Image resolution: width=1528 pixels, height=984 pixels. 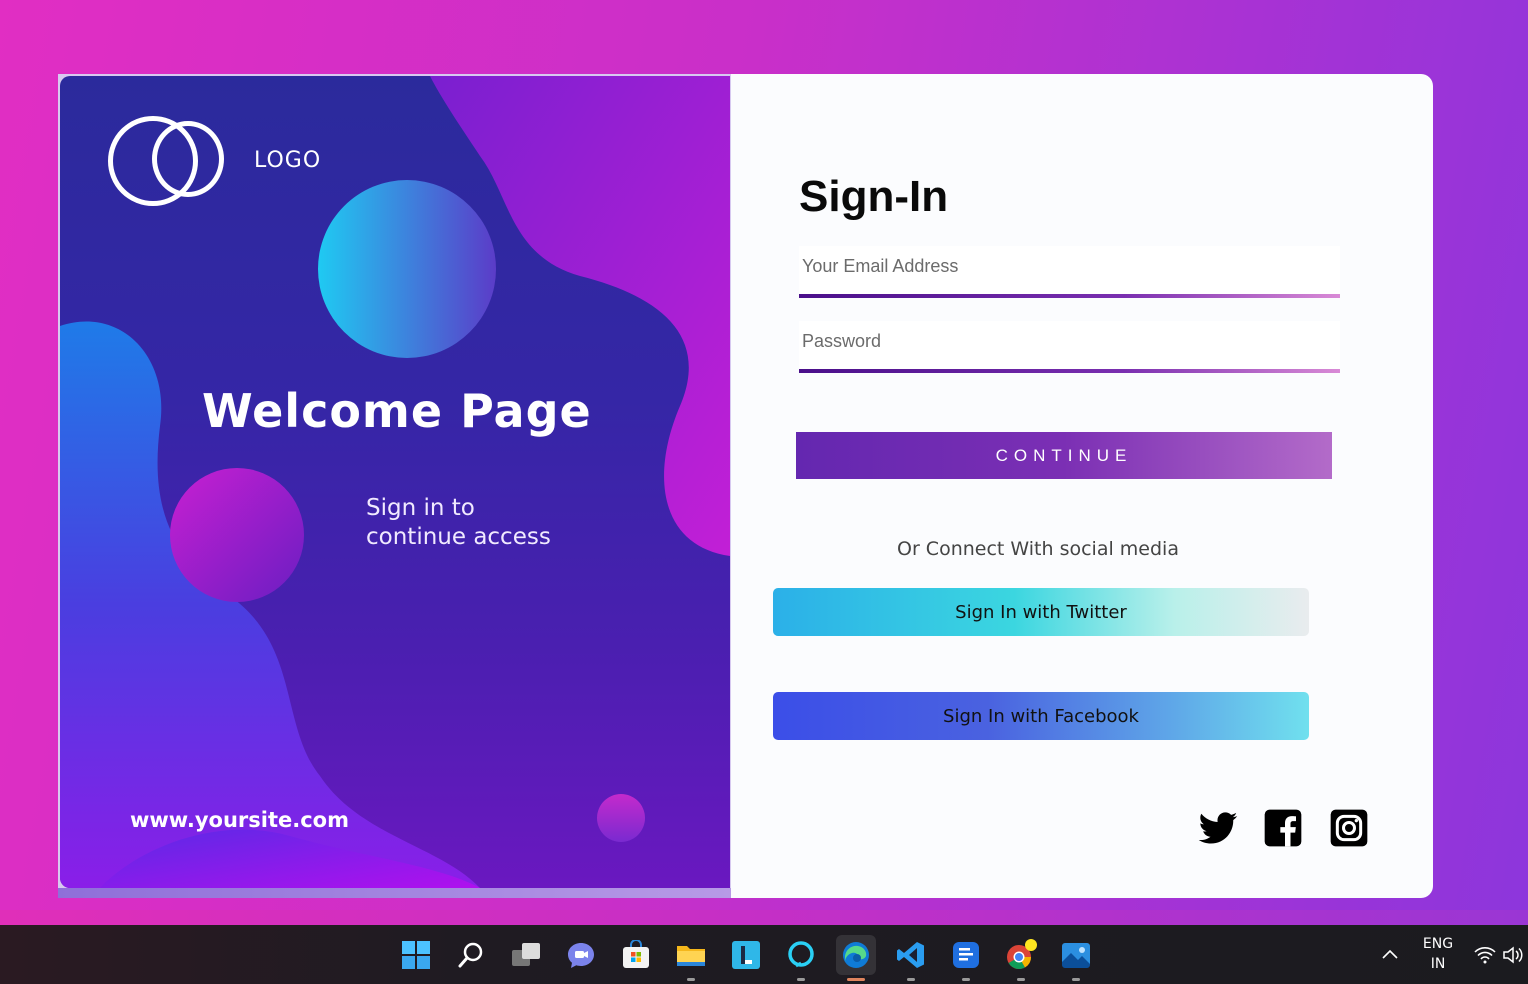 I want to click on volume-icon, so click(x=1513, y=955).